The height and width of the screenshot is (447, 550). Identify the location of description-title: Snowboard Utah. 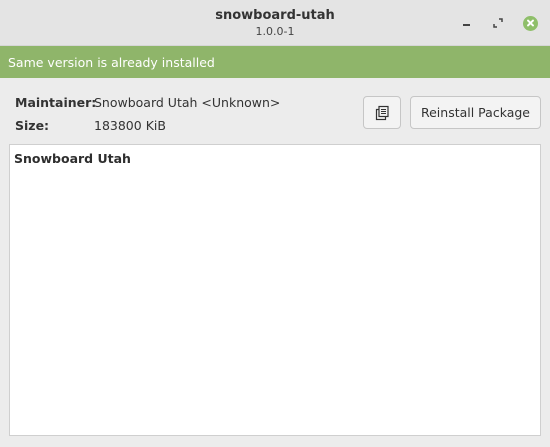
(72, 158).